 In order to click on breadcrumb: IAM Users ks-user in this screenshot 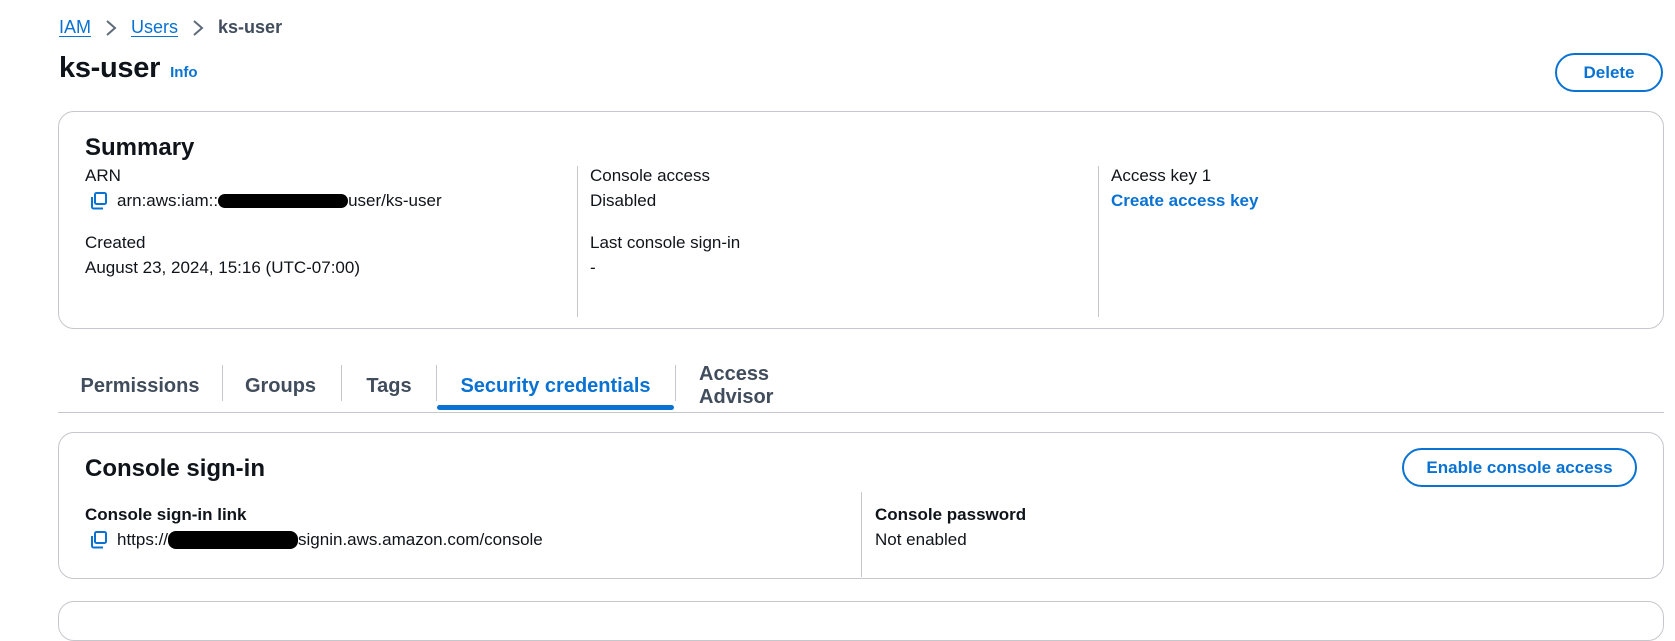, I will do `click(170, 27)`.